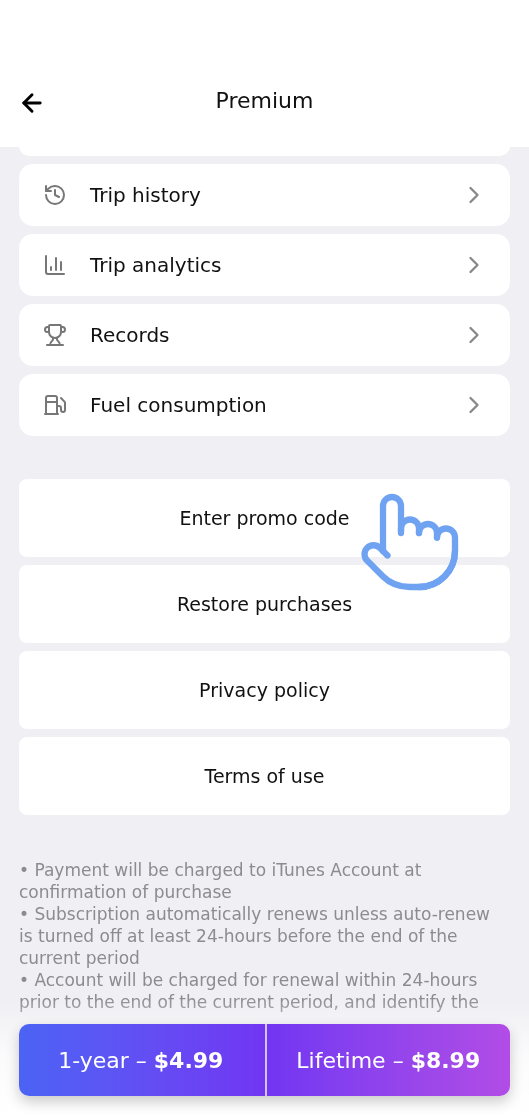 This screenshot has height=1116, width=529. I want to click on disclaimer-text: • Account will be charged for renewal within 24-hours prior to the end of the current period, and identify the, so click(249, 991).